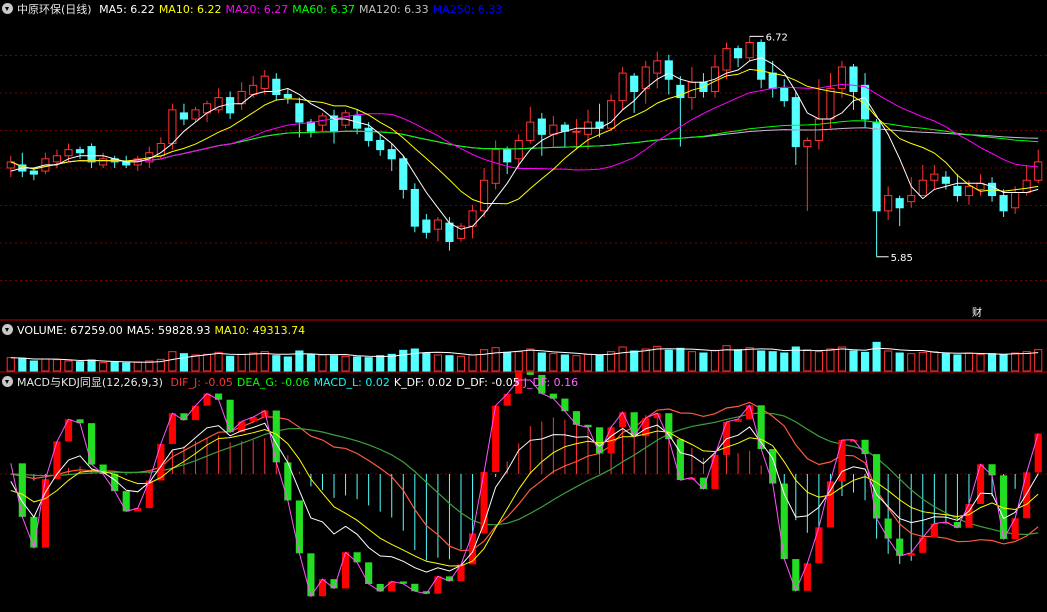  I want to click on macd-value-5: J_DF: 0.16, so click(551, 382).